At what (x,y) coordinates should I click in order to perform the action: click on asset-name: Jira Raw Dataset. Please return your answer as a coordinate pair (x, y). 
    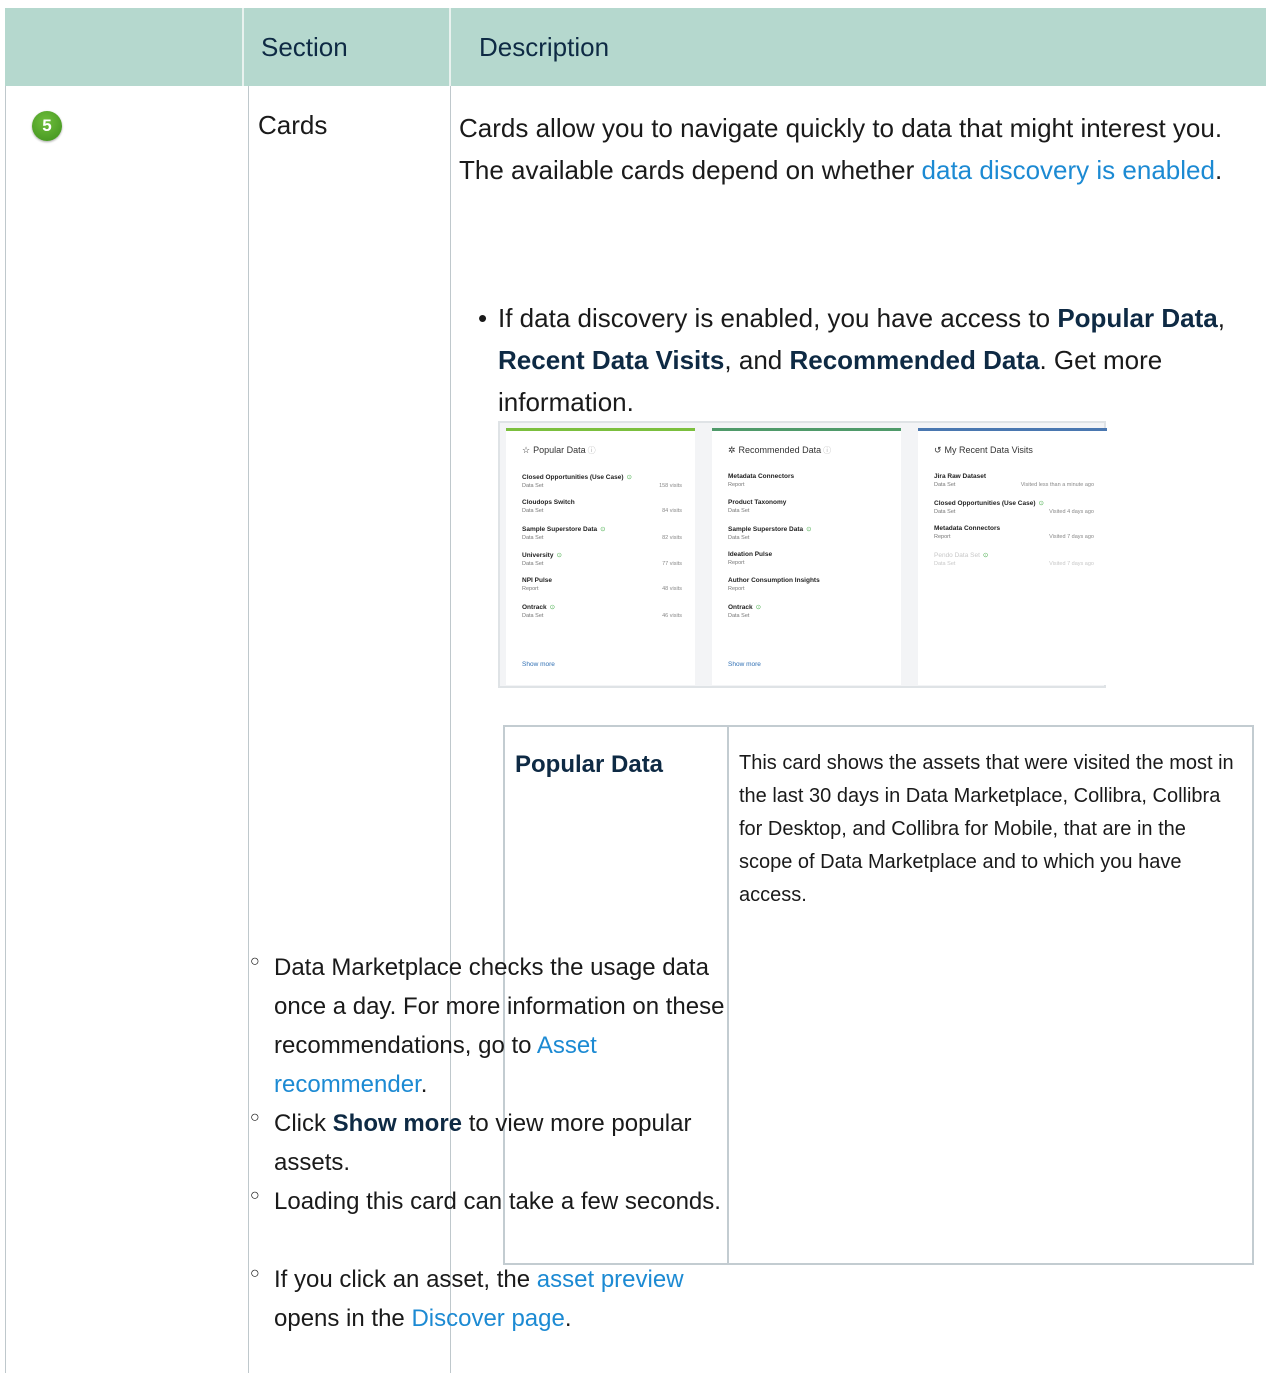
    Looking at the image, I should click on (1014, 476).